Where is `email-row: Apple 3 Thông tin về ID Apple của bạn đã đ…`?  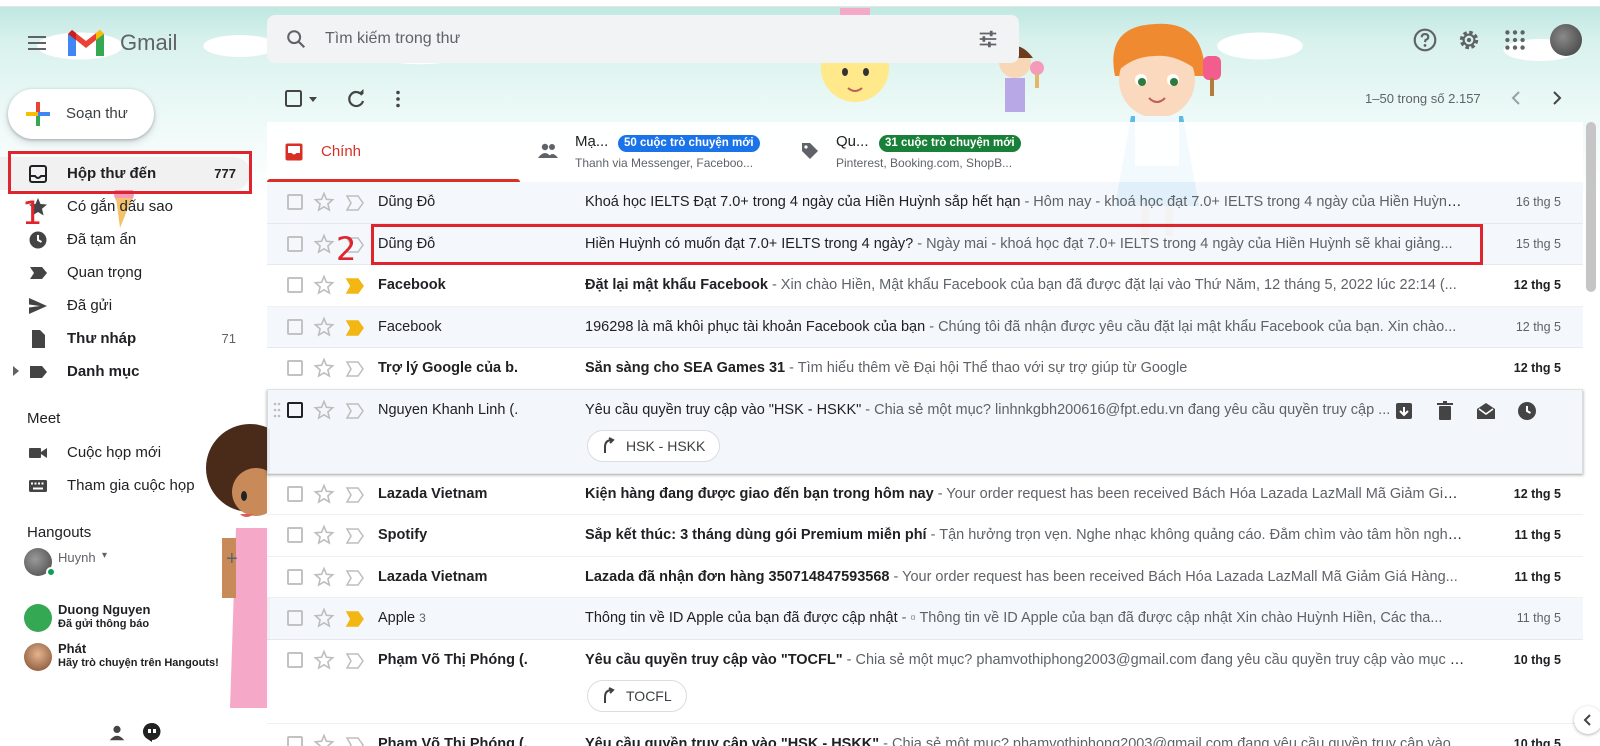
email-row: Apple 3 Thông tin về ID Apple của bạn đã đ… is located at coordinates (925, 619).